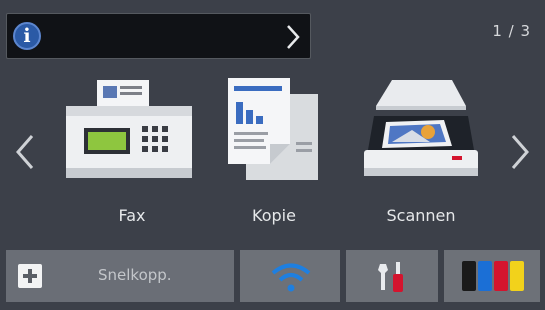  I want to click on scan-label: Scannen, so click(421, 215).